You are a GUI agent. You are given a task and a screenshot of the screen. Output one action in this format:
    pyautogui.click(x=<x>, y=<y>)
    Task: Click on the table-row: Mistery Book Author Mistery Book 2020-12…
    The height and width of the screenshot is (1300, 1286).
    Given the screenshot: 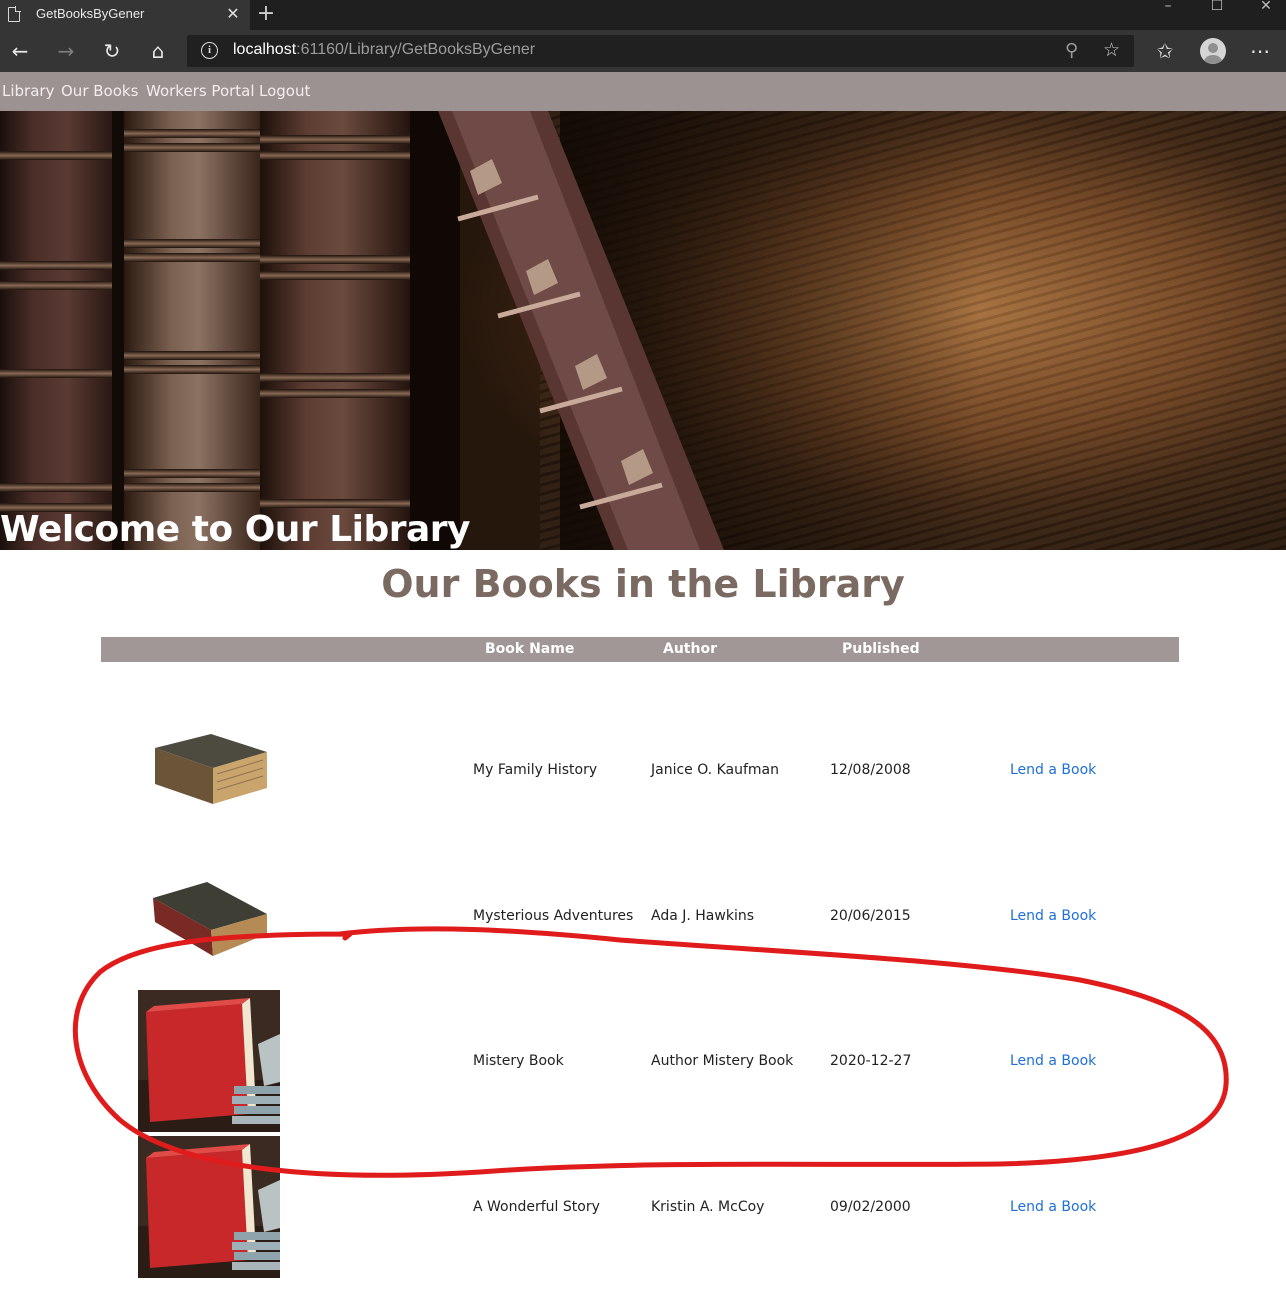 What is the action you would take?
    pyautogui.click(x=640, y=1062)
    